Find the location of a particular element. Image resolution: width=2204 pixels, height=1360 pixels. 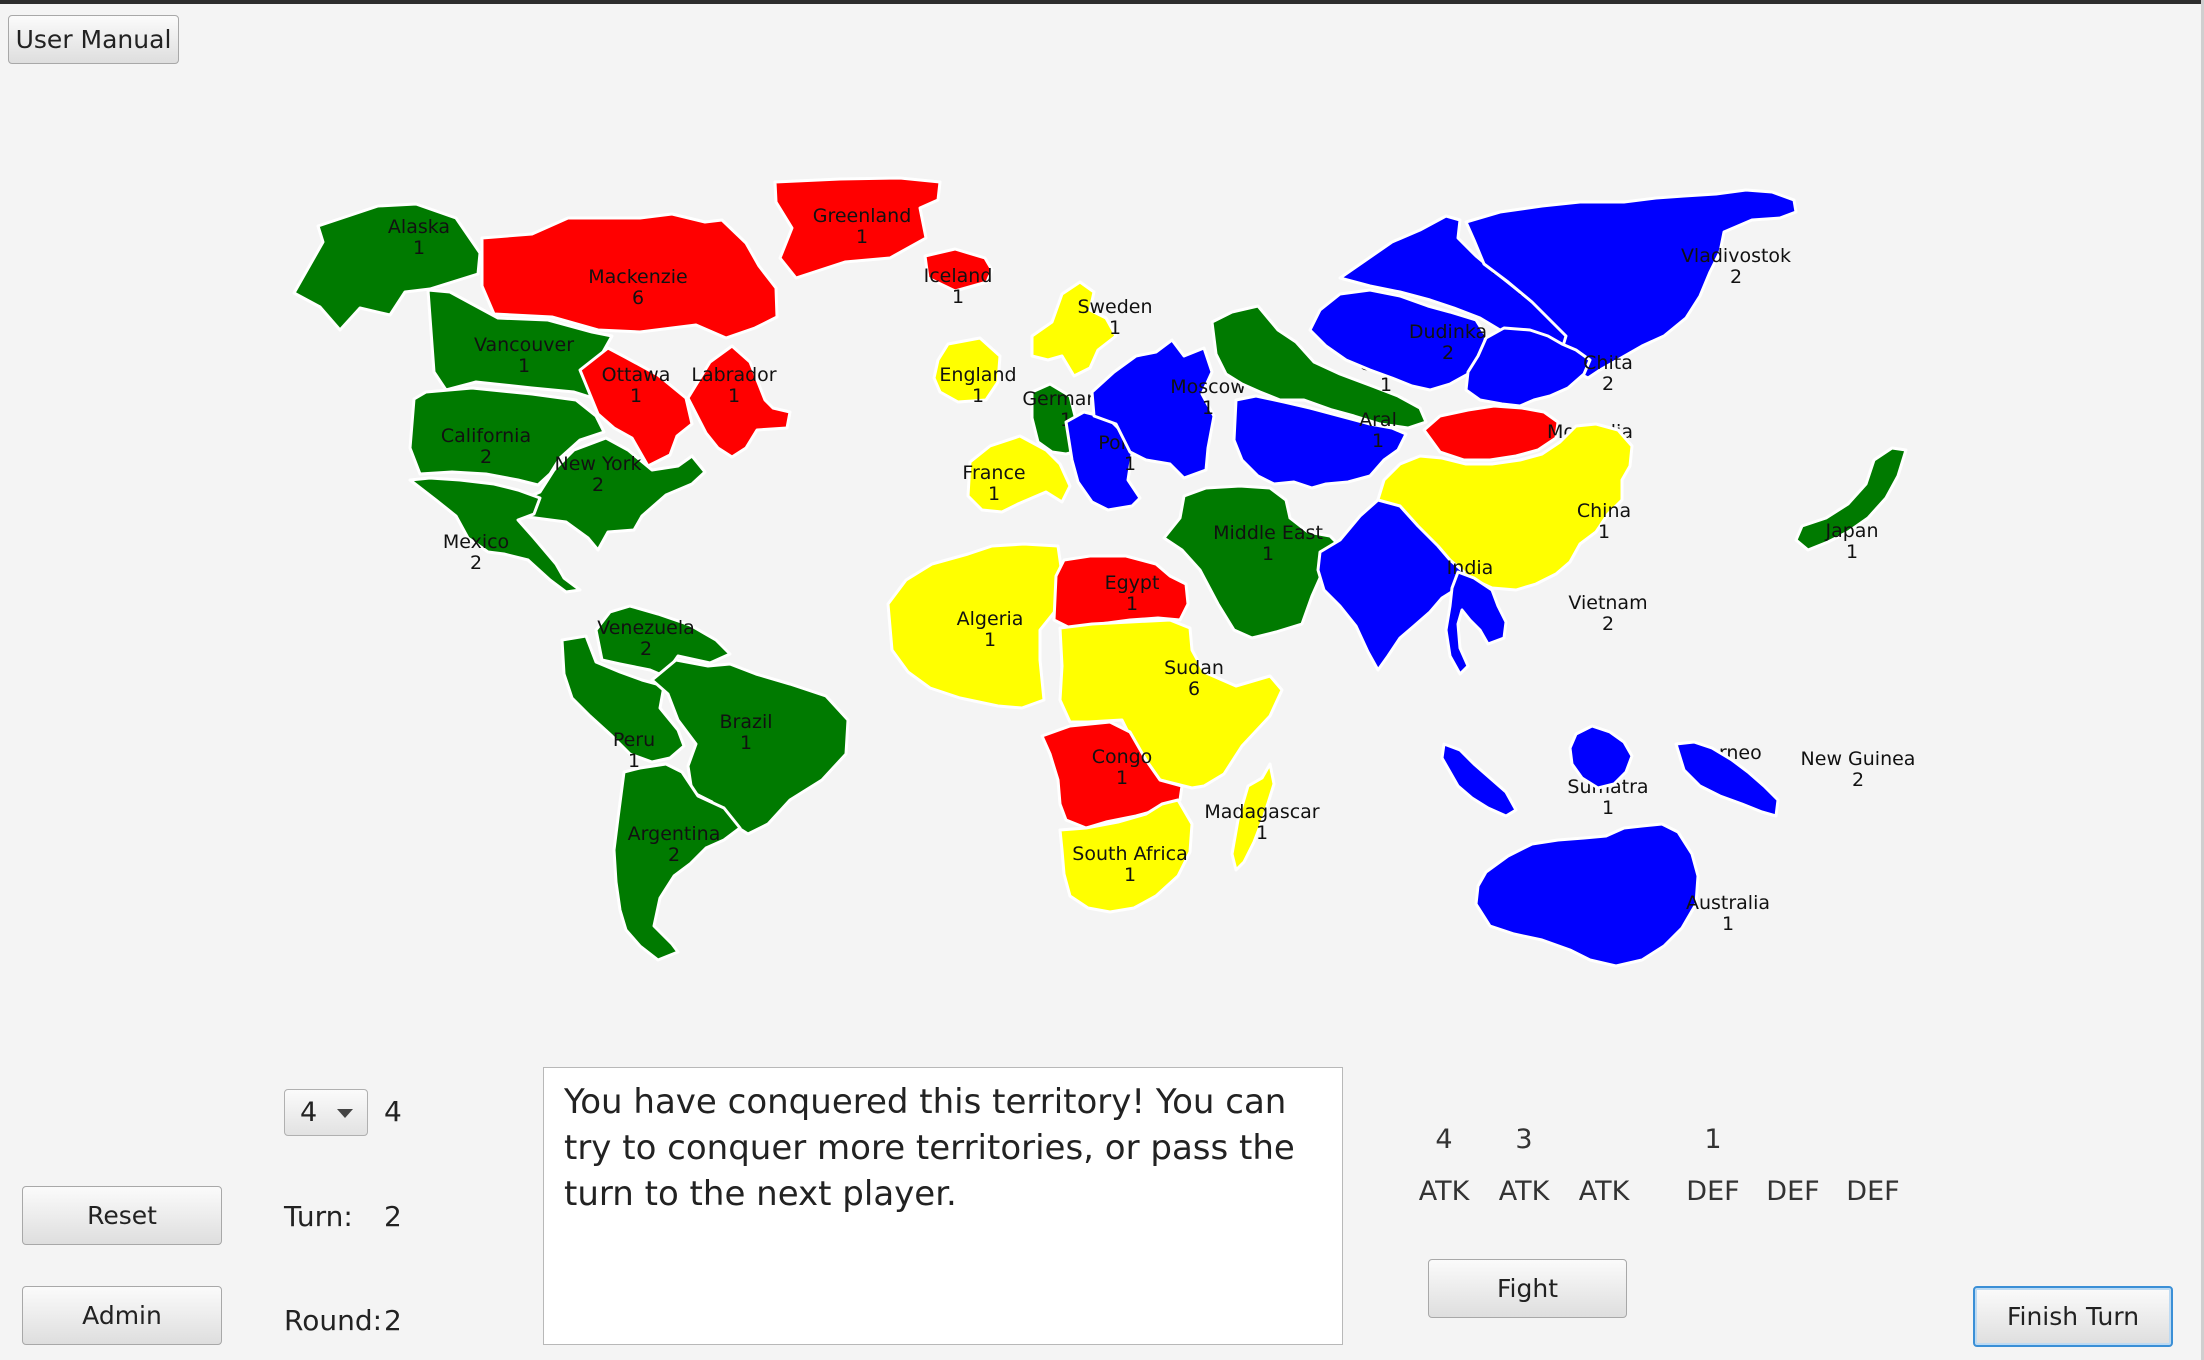

territory-name-new-guinea: New Guinea is located at coordinates (1858, 759).